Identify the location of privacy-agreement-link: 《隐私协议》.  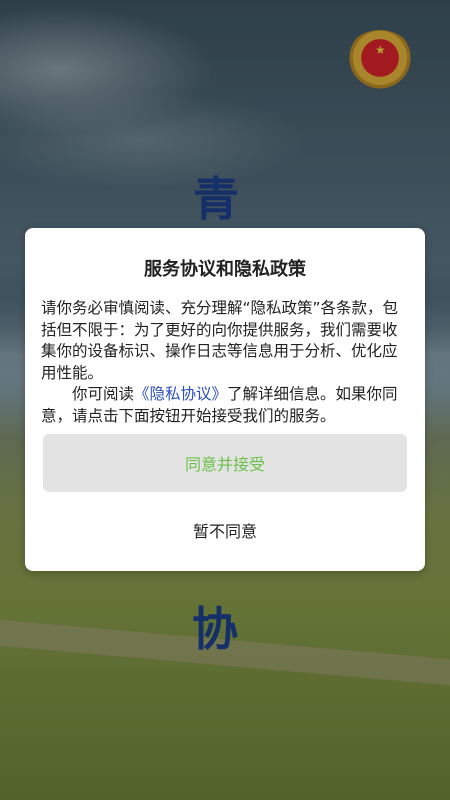
(180, 394).